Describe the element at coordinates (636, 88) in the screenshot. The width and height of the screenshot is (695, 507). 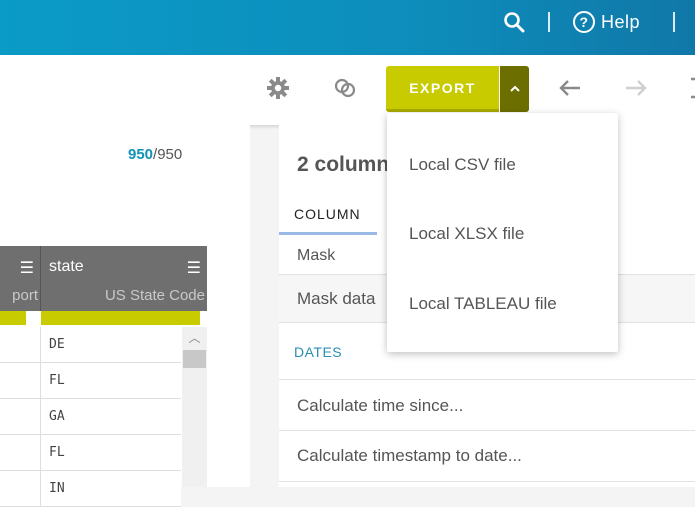
I see `redo-arrow-icon` at that location.